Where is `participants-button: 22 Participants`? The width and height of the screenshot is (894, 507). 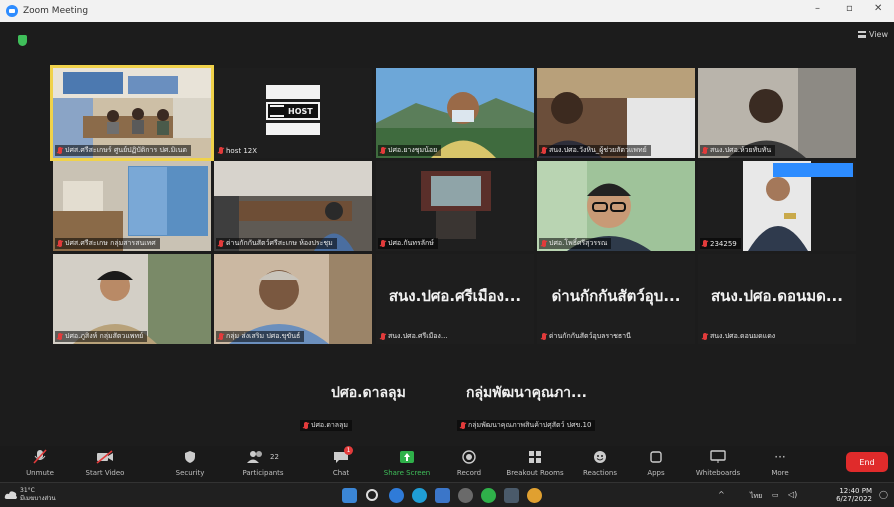
participants-button: 22 Participants is located at coordinates (263, 462).